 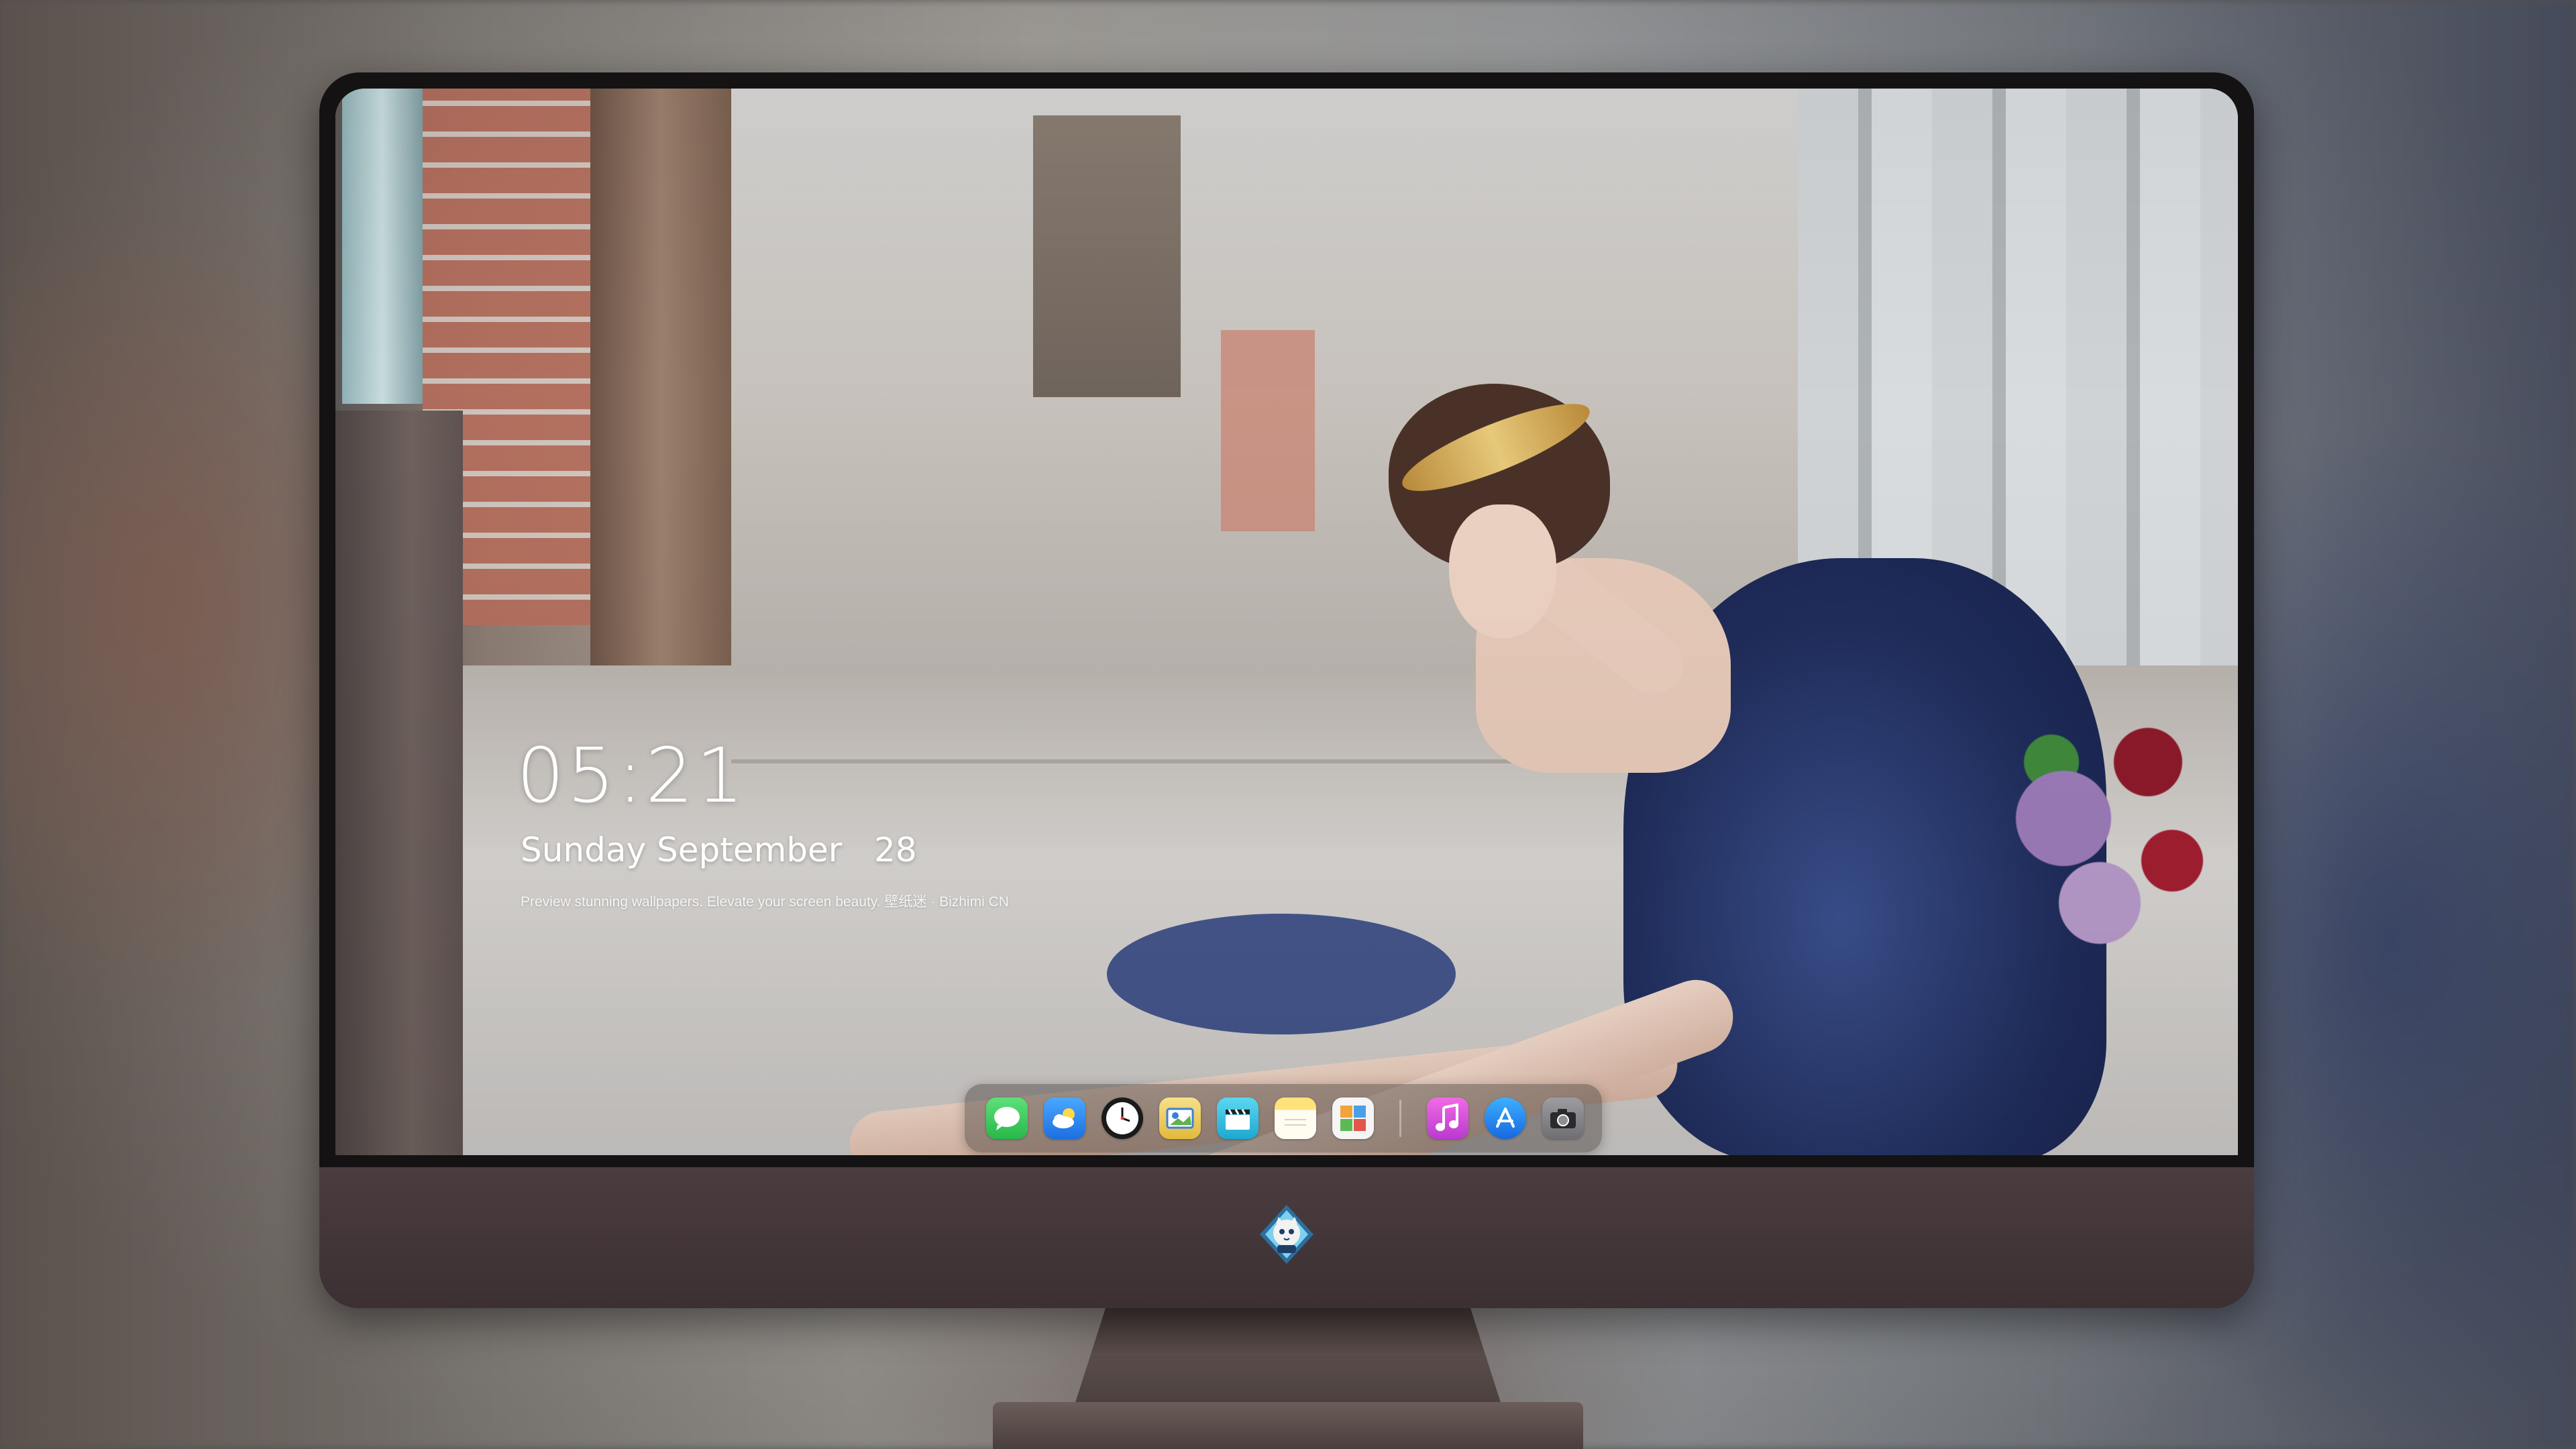 I want to click on notes-icon, so click(x=1295, y=1118).